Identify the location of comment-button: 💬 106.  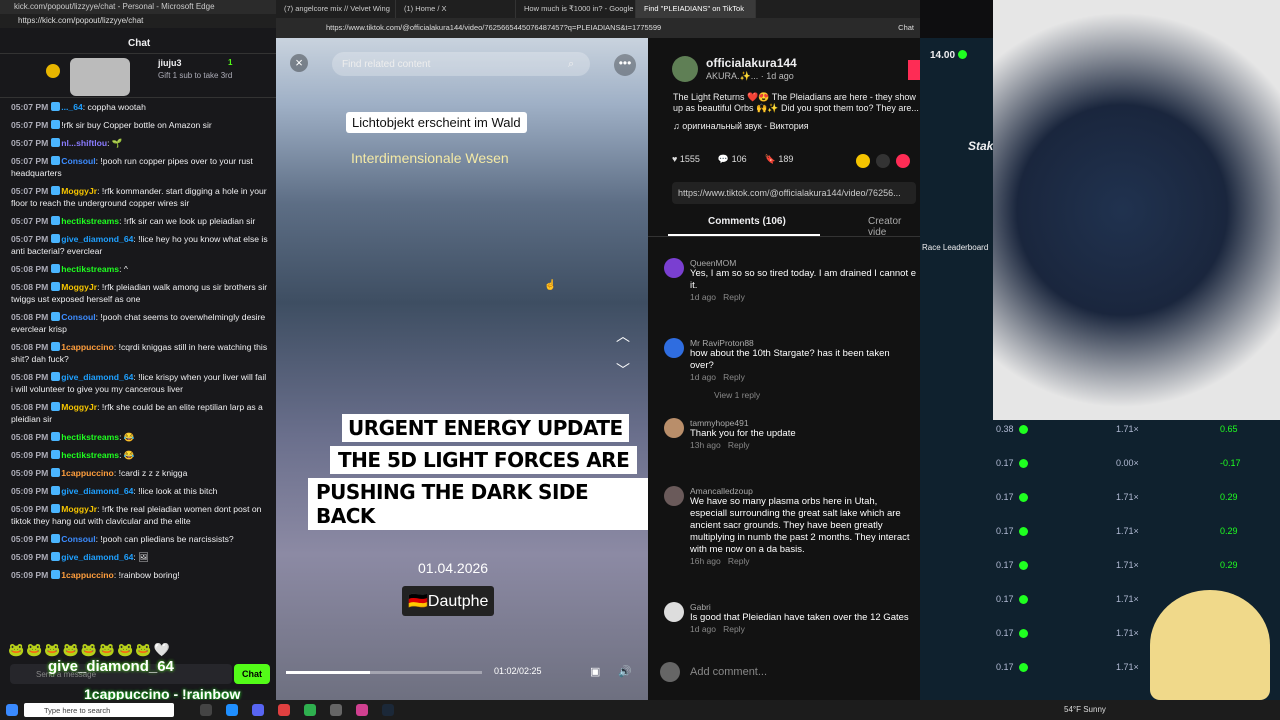
(732, 159).